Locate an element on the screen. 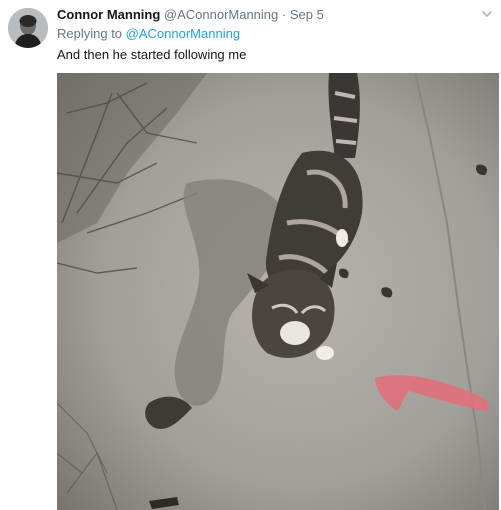  replying-to: Replying to @AConnorManning is located at coordinates (148, 34).